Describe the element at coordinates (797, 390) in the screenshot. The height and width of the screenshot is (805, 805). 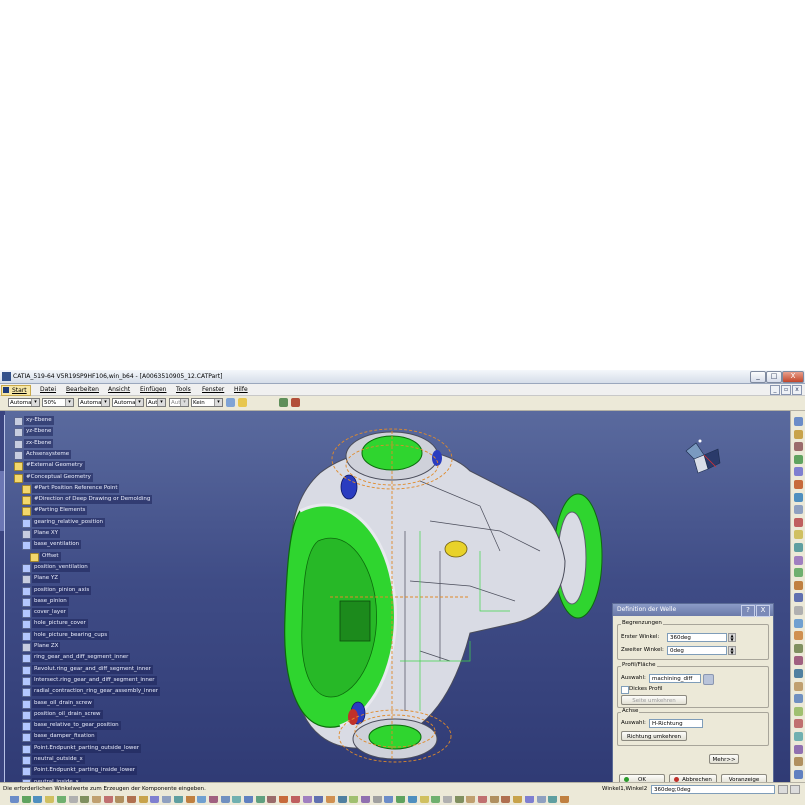
I see `mdi-close-button: x` at that location.